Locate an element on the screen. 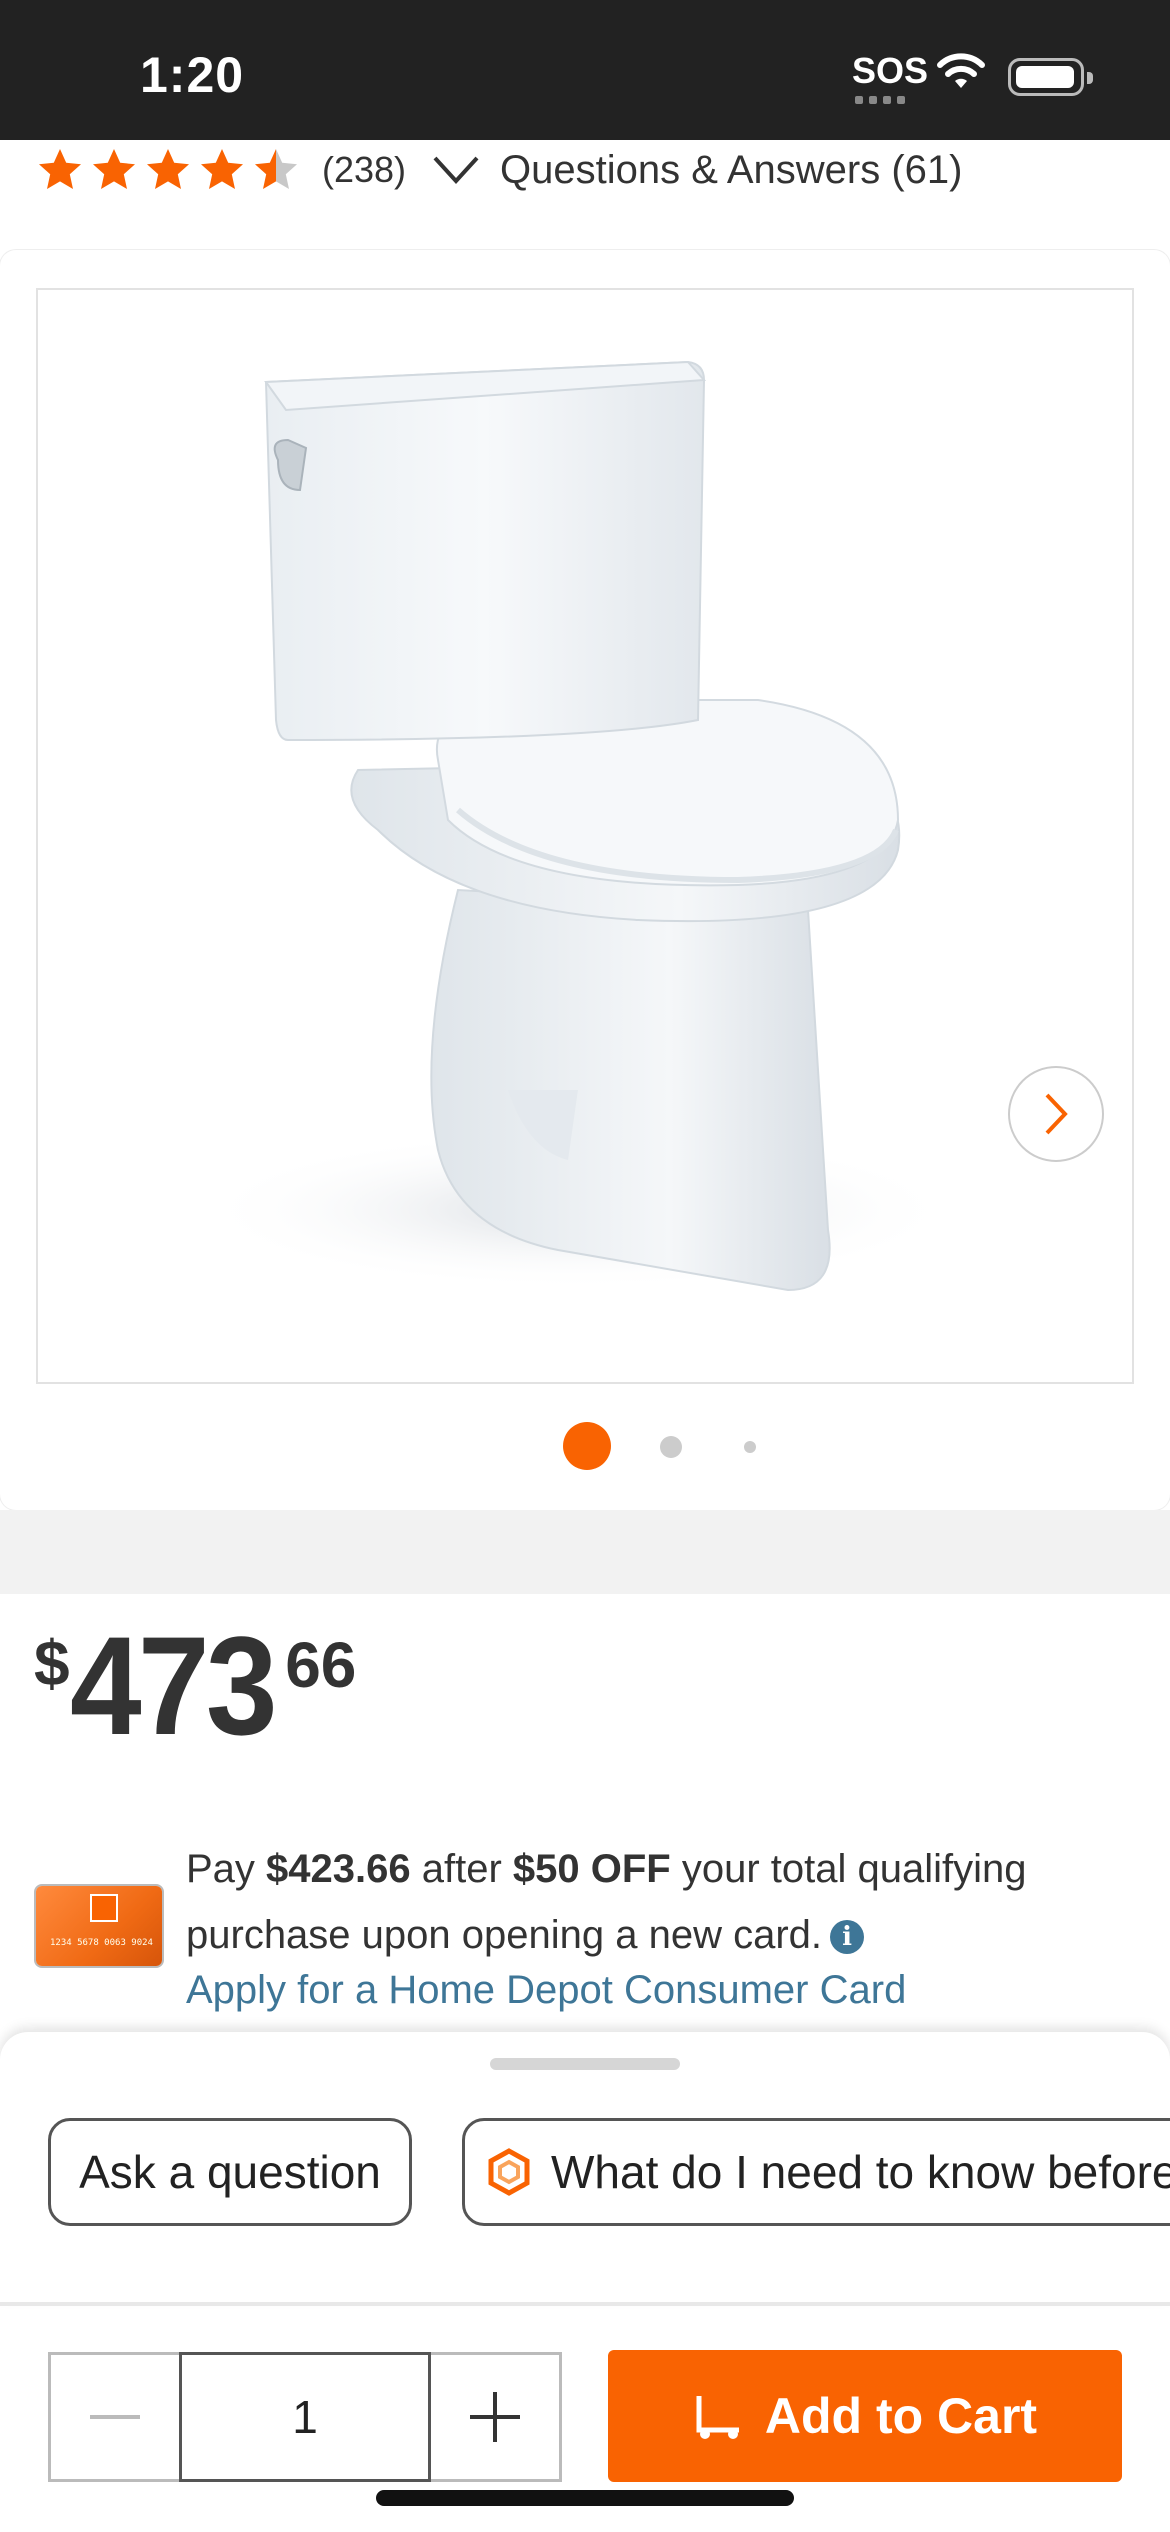 The image size is (1170, 2532). chevron-down-icon is located at coordinates (456, 170).